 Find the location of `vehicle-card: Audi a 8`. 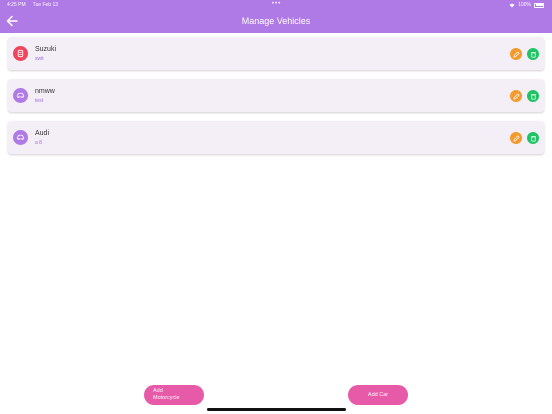

vehicle-card: Audi a 8 is located at coordinates (276, 137).